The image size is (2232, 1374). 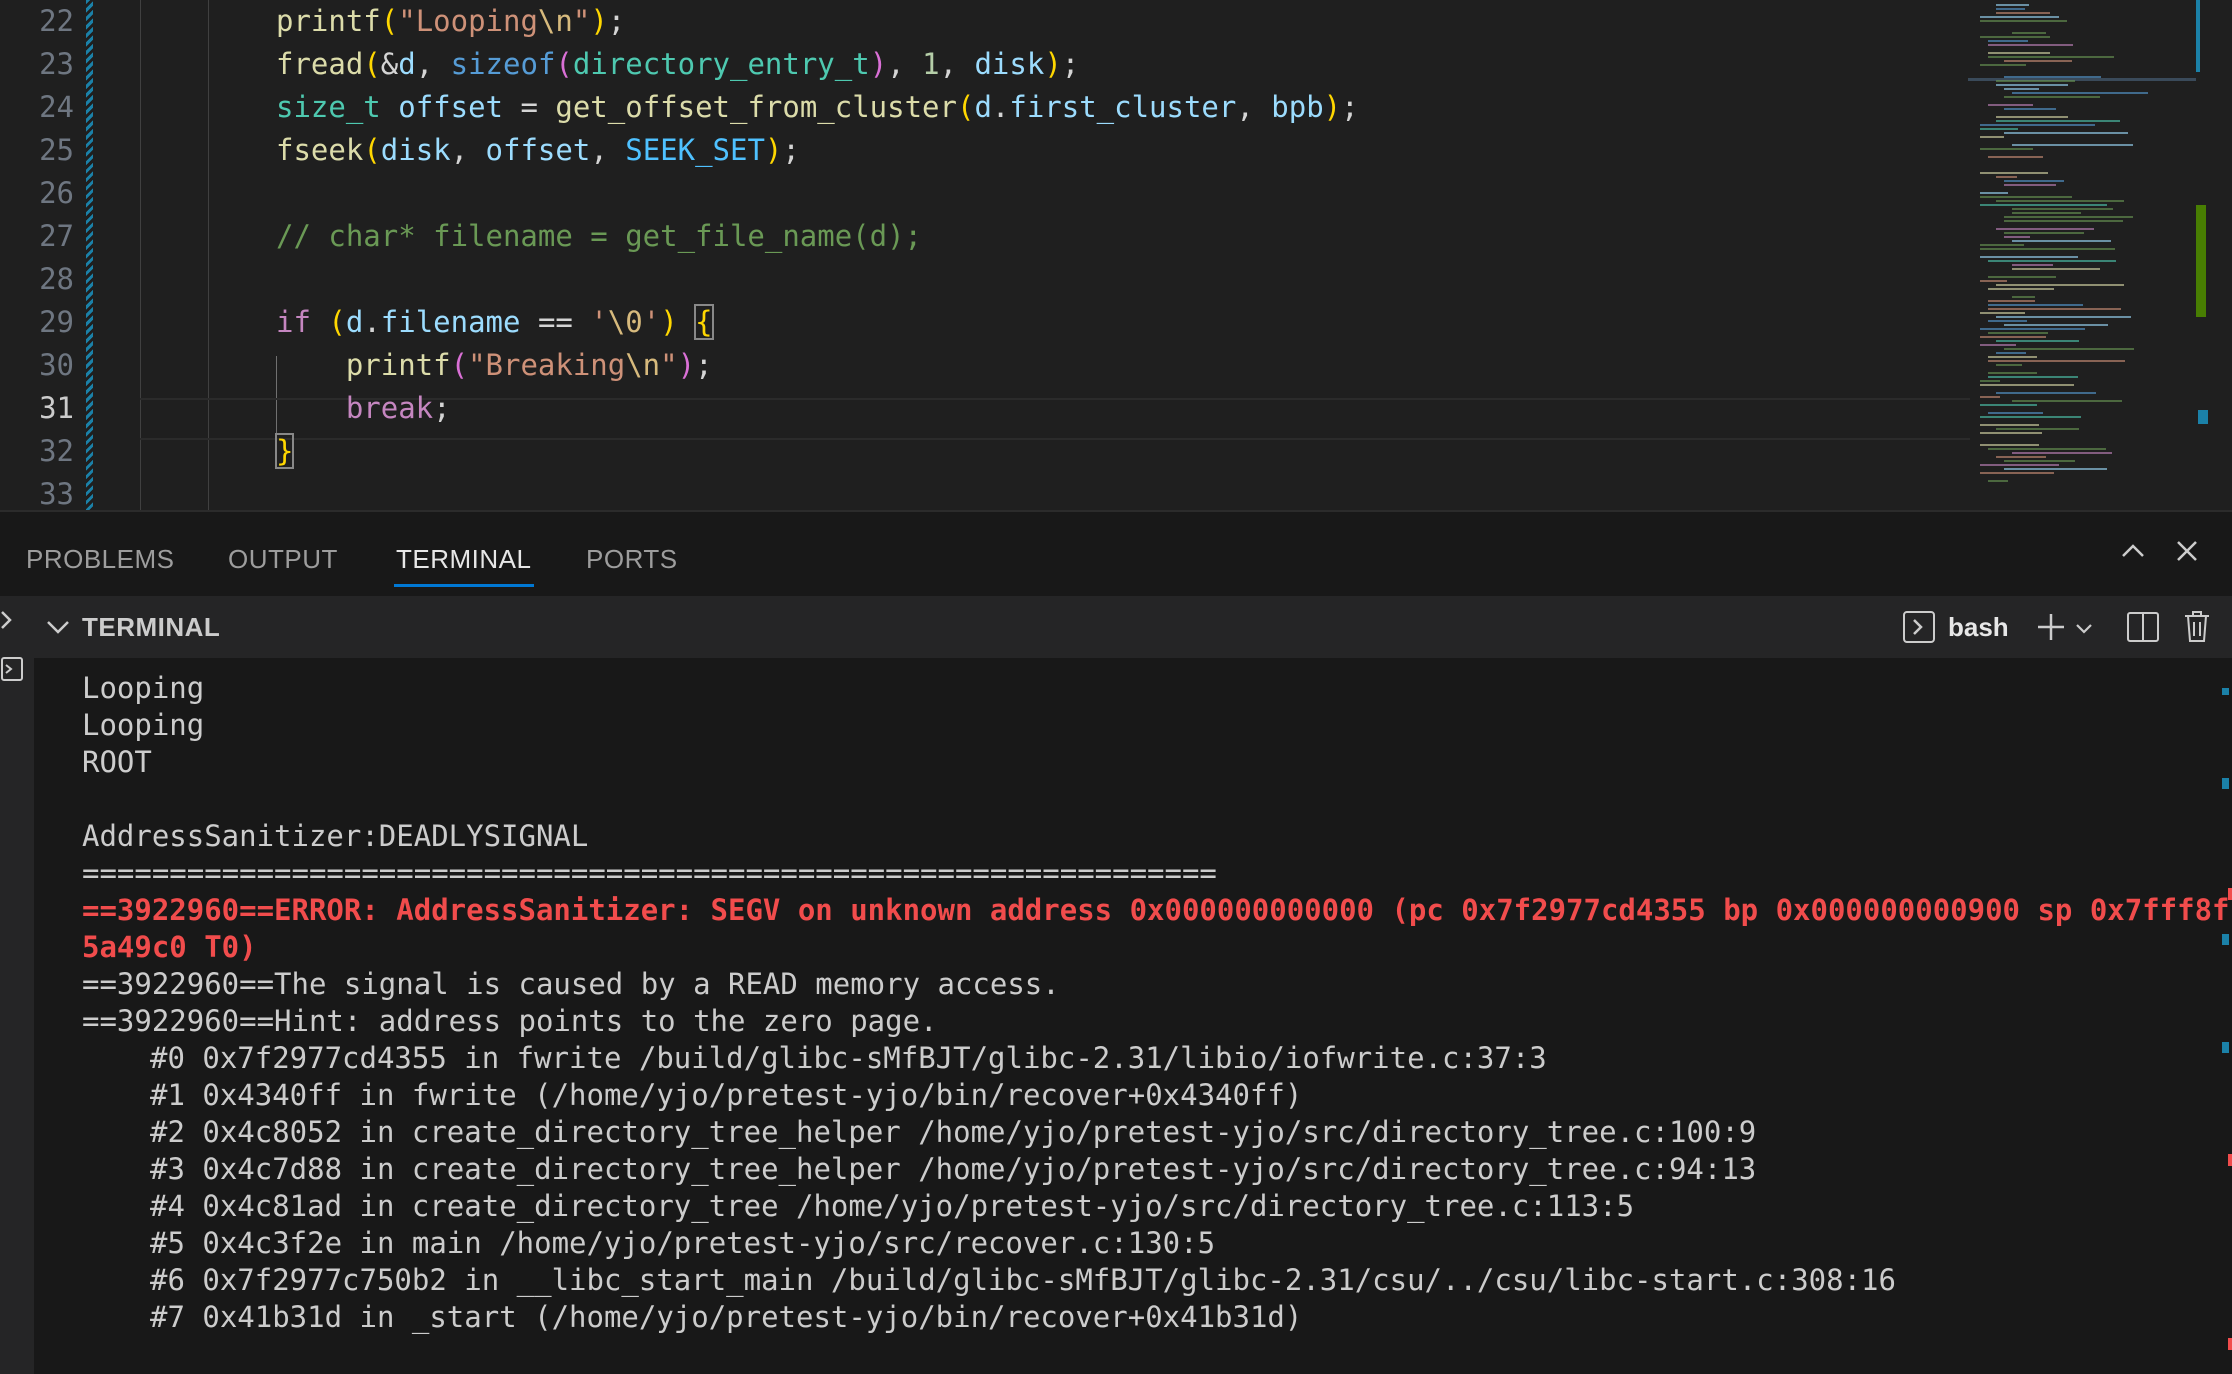 What do you see at coordinates (503, 64) in the screenshot?
I see `code-token: sizeof` at bounding box center [503, 64].